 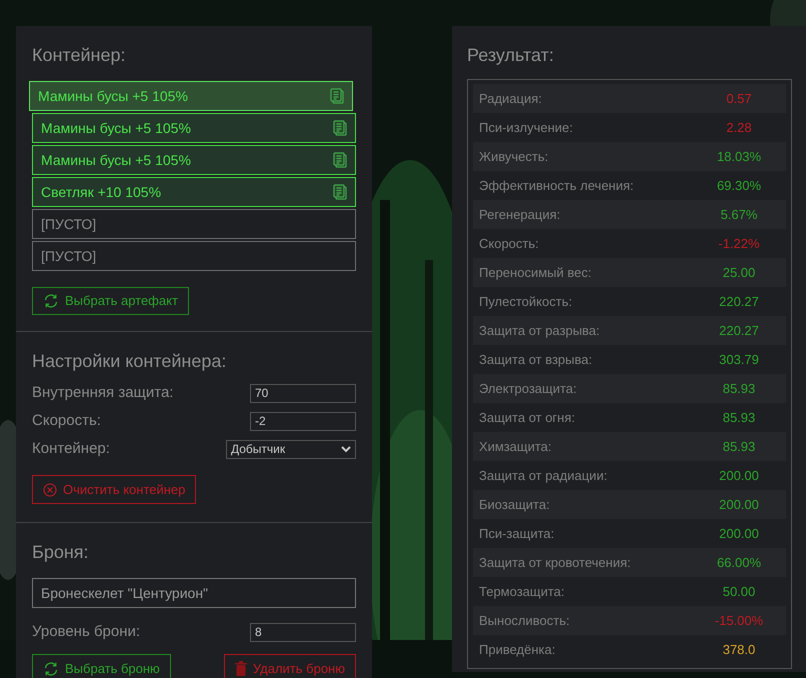 I want to click on stat-label: Защита от разрыва:, so click(x=539, y=331).